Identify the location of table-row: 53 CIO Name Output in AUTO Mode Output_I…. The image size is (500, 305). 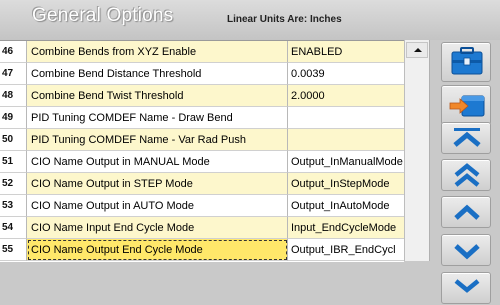
(202, 206).